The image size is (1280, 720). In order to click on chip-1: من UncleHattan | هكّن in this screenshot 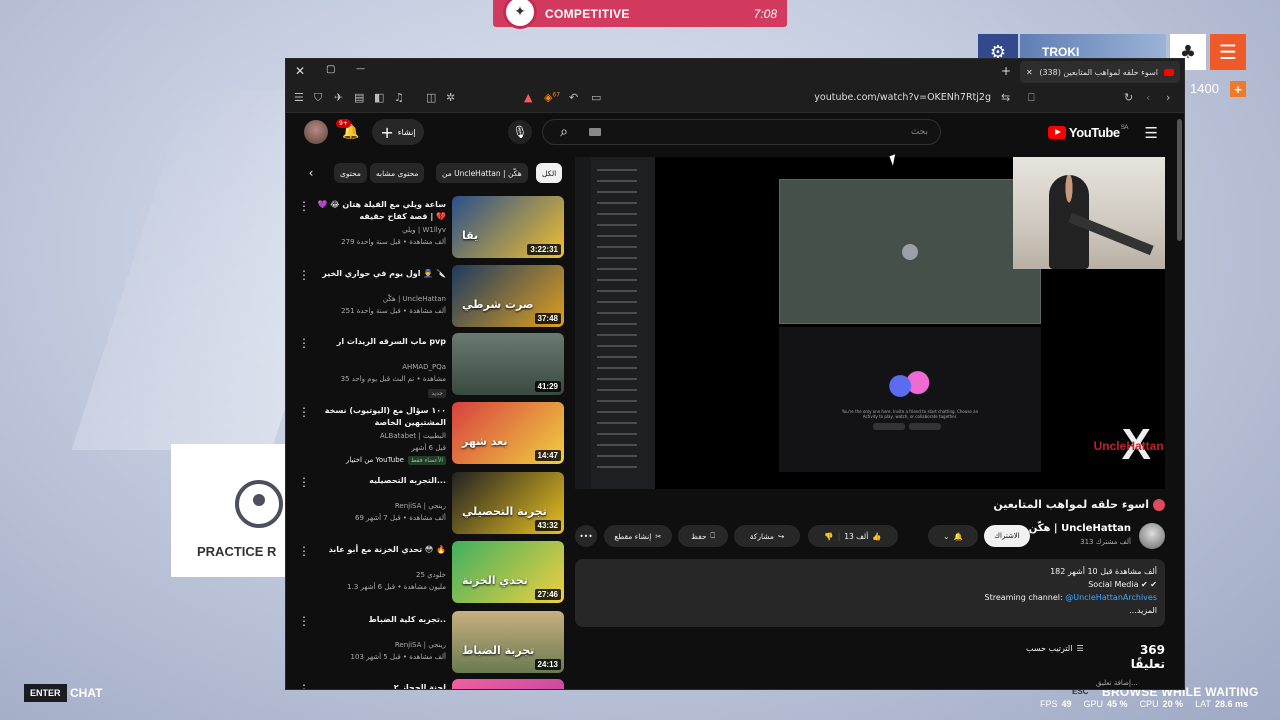, I will do `click(482, 173)`.